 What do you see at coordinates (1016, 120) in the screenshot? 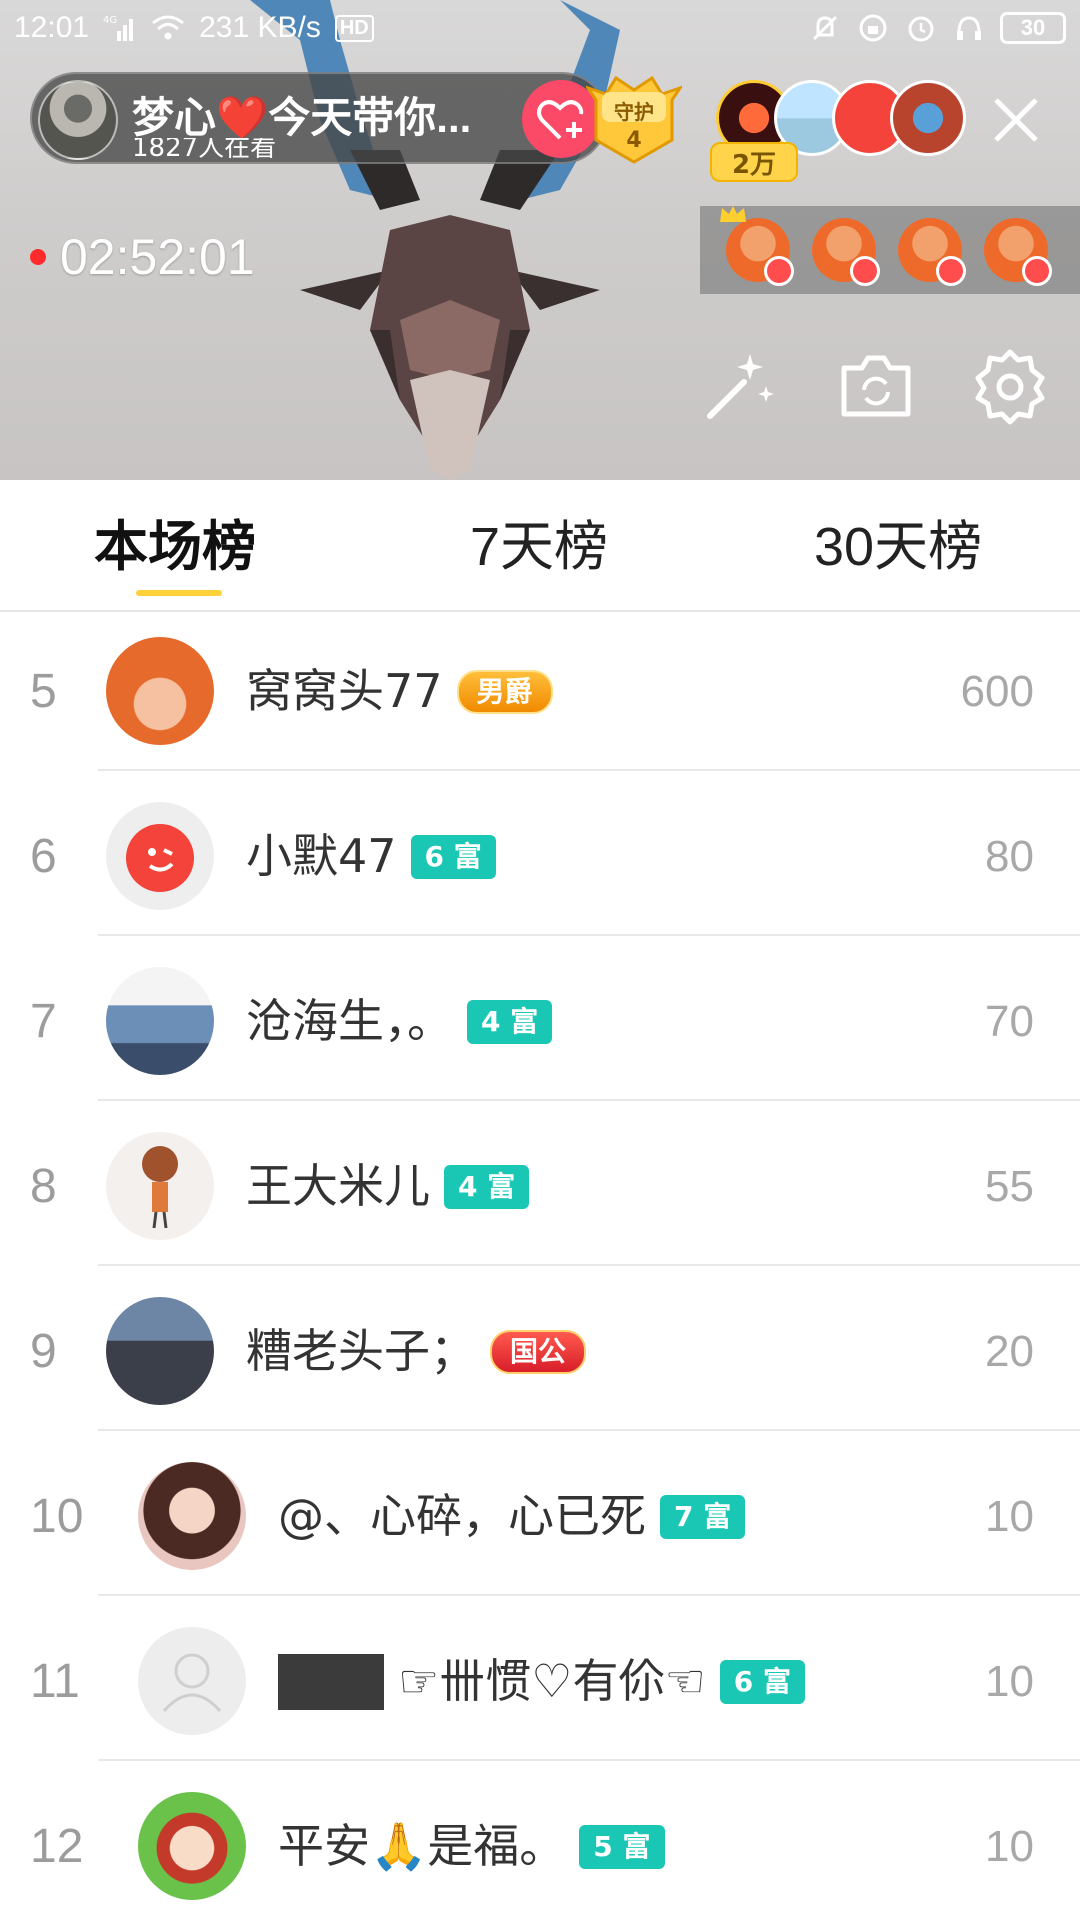
I see `close-button` at bounding box center [1016, 120].